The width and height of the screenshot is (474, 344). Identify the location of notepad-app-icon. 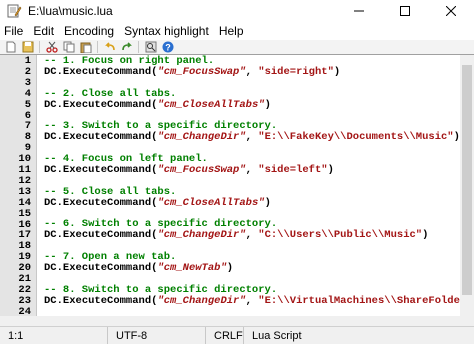
(14, 11).